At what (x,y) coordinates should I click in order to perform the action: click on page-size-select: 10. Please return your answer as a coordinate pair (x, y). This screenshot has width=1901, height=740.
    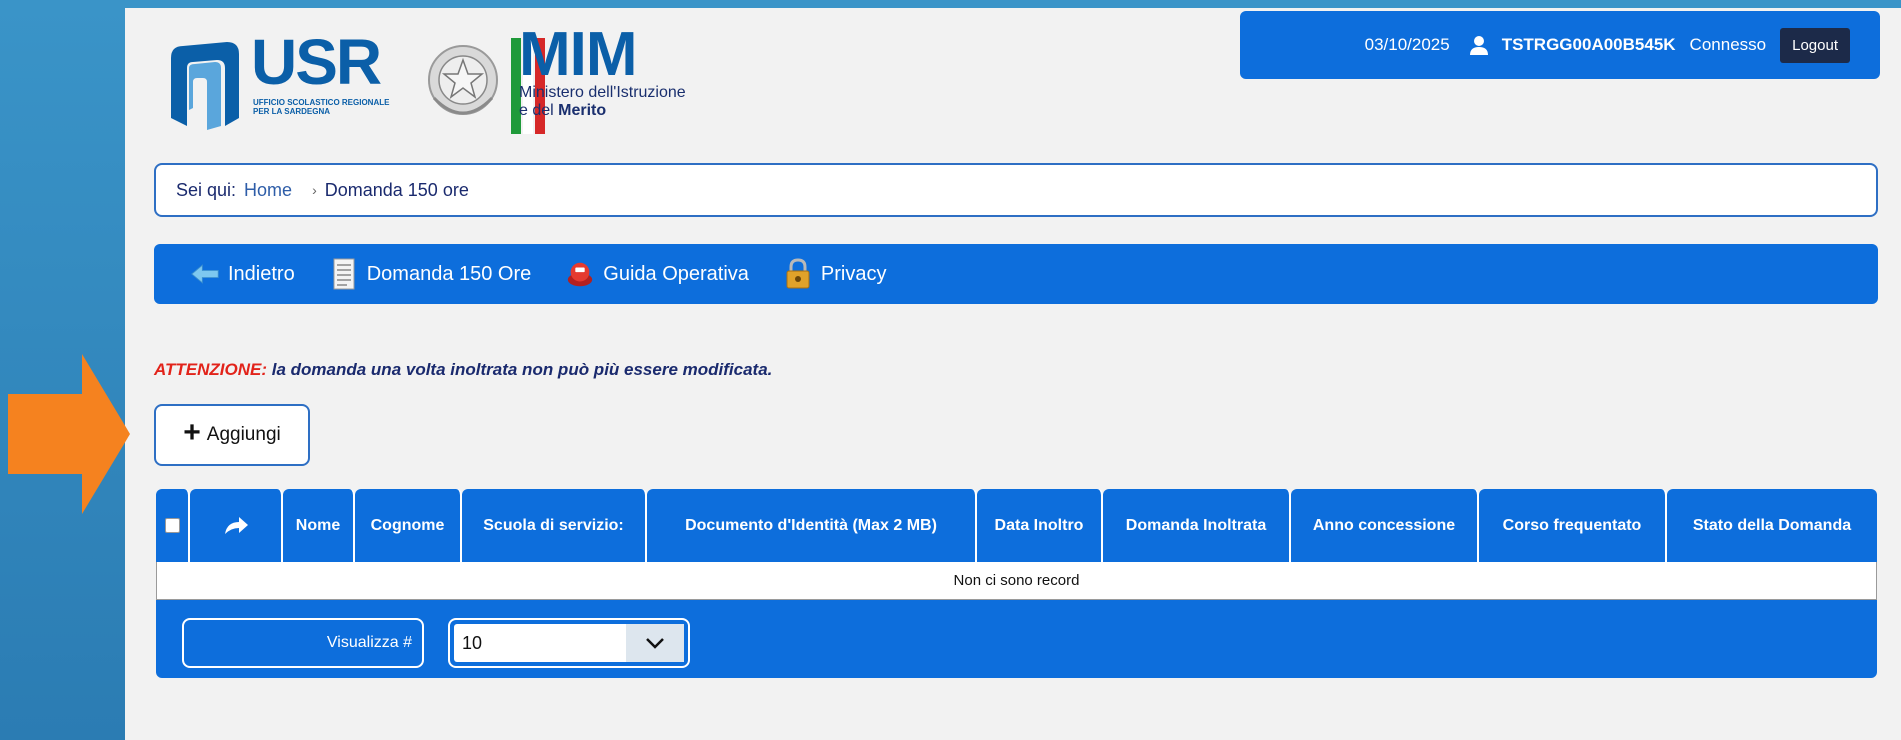
    Looking at the image, I should click on (569, 643).